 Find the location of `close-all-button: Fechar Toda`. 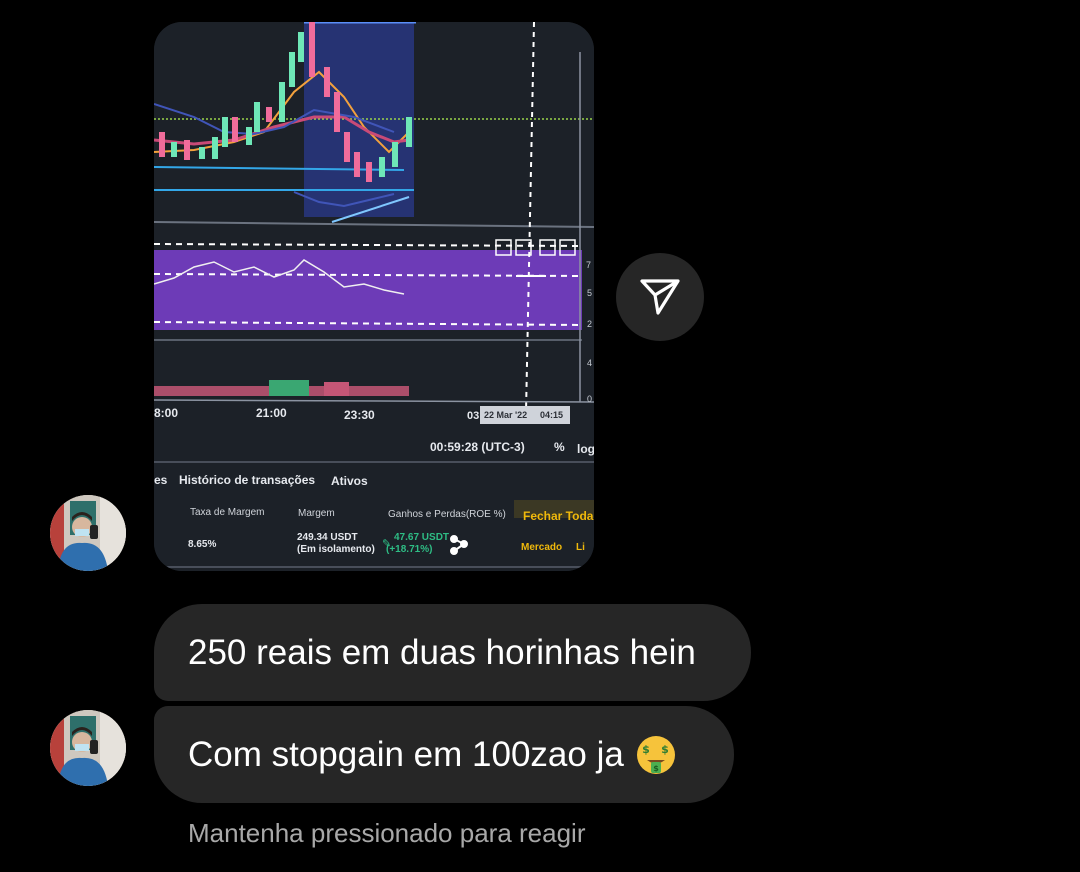

close-all-button: Fechar Toda is located at coordinates (558, 516).